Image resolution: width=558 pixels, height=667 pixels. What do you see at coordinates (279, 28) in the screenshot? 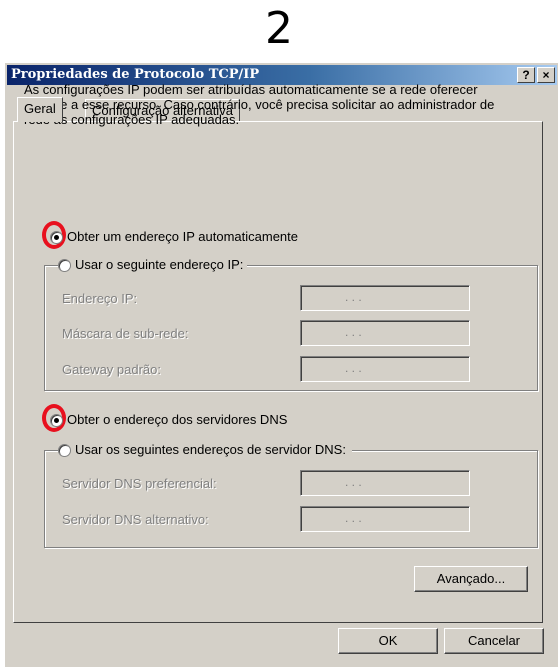
I see `step-number: 2` at bounding box center [279, 28].